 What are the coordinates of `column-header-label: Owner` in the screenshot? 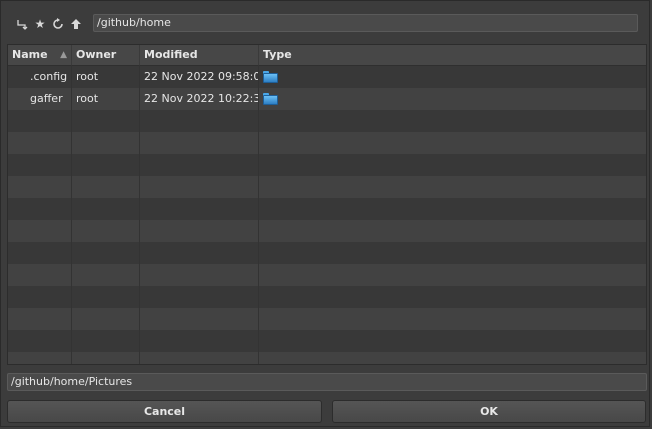 It's located at (96, 54).